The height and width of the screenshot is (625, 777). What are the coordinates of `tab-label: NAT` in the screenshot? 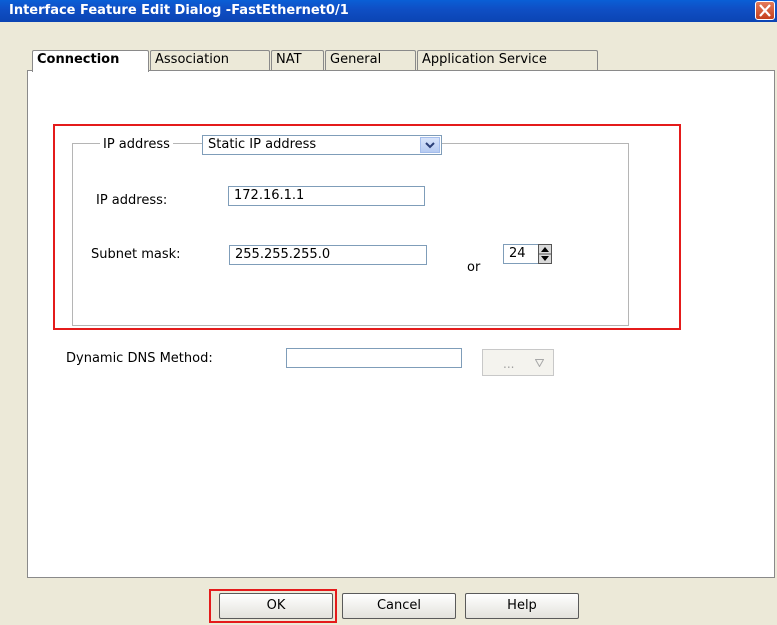 It's located at (289, 59).